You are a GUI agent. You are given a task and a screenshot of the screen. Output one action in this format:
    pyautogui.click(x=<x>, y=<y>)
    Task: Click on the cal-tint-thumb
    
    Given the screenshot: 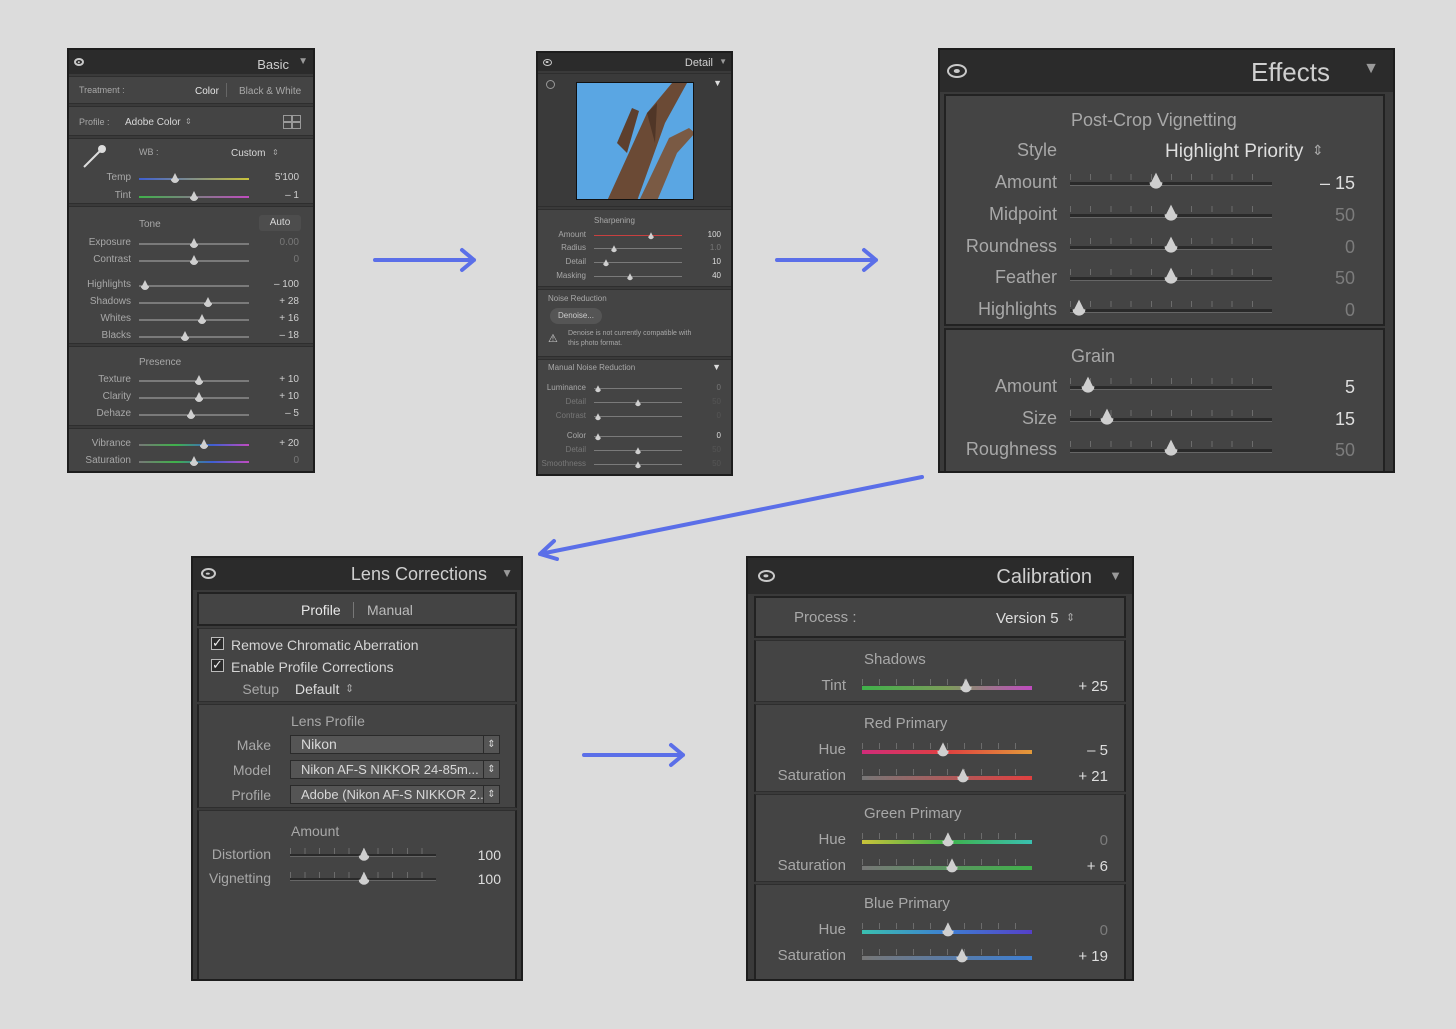 What is the action you would take?
    pyautogui.click(x=966, y=685)
    